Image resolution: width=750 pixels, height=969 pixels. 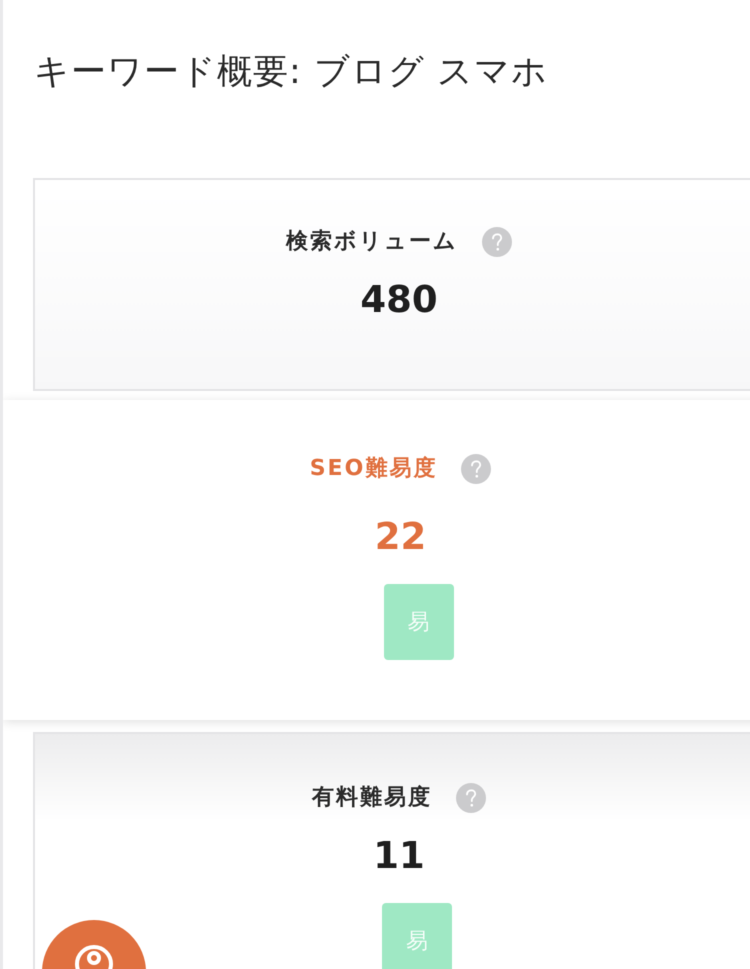 I want to click on metric-label: SEO難易度, so click(x=374, y=468).